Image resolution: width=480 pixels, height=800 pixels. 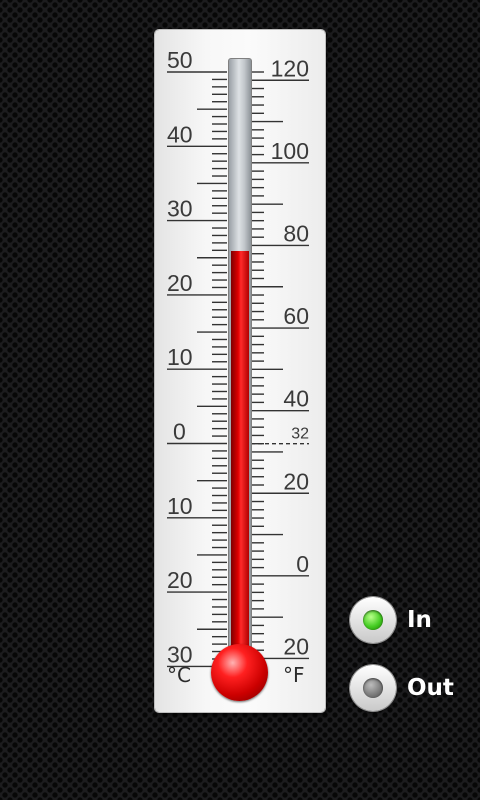 What do you see at coordinates (180, 134) in the screenshot?
I see `celsius-label: 40` at bounding box center [180, 134].